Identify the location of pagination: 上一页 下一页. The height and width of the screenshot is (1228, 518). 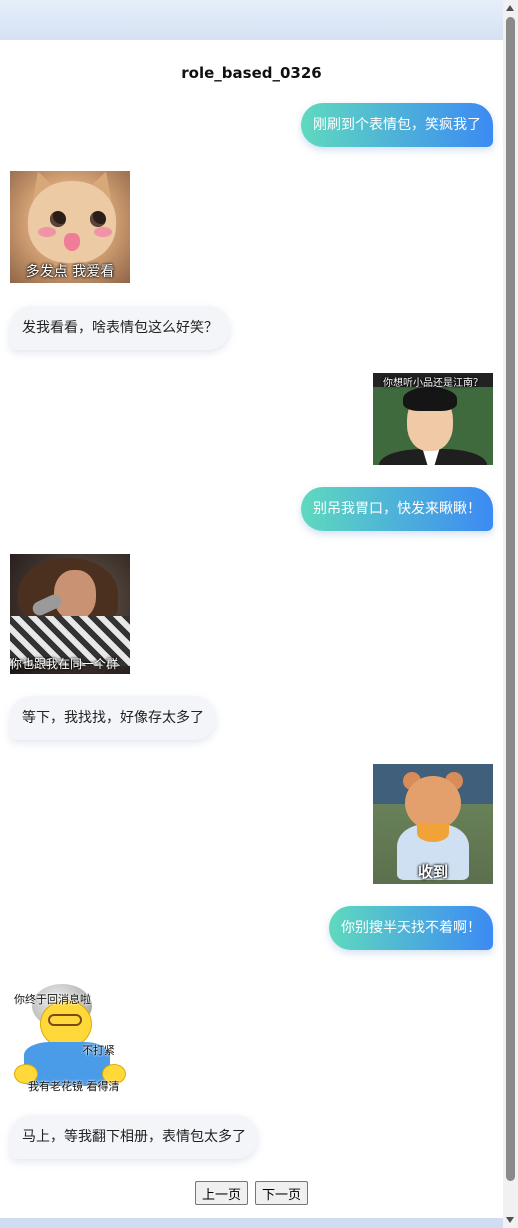
(251, 1193).